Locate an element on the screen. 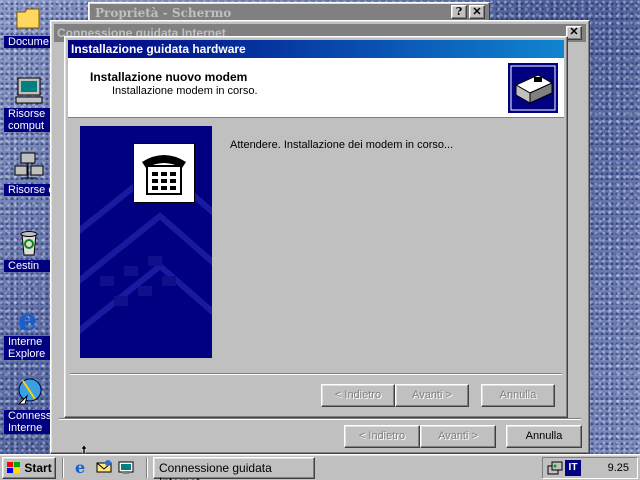 The image size is (640, 480). desktop-icon-documenti: Docume is located at coordinates (29, 25).